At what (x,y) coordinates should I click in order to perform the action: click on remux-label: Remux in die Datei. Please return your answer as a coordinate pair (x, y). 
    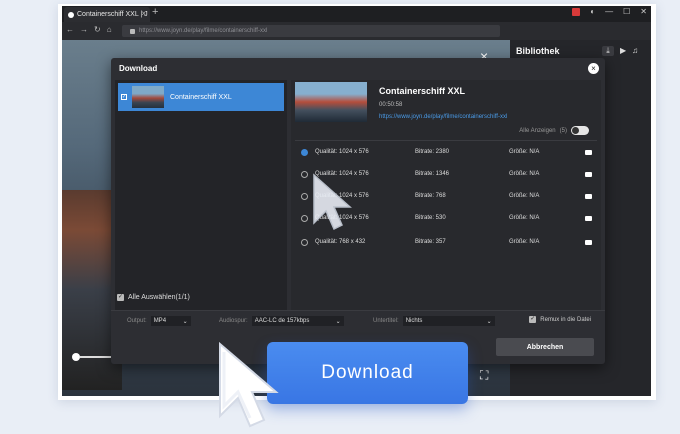
    Looking at the image, I should click on (565, 319).